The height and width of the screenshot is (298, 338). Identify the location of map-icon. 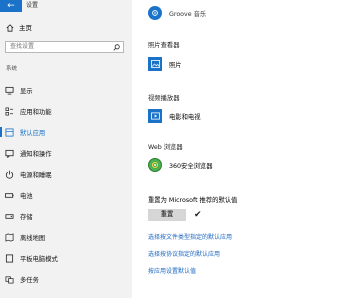
(9, 237).